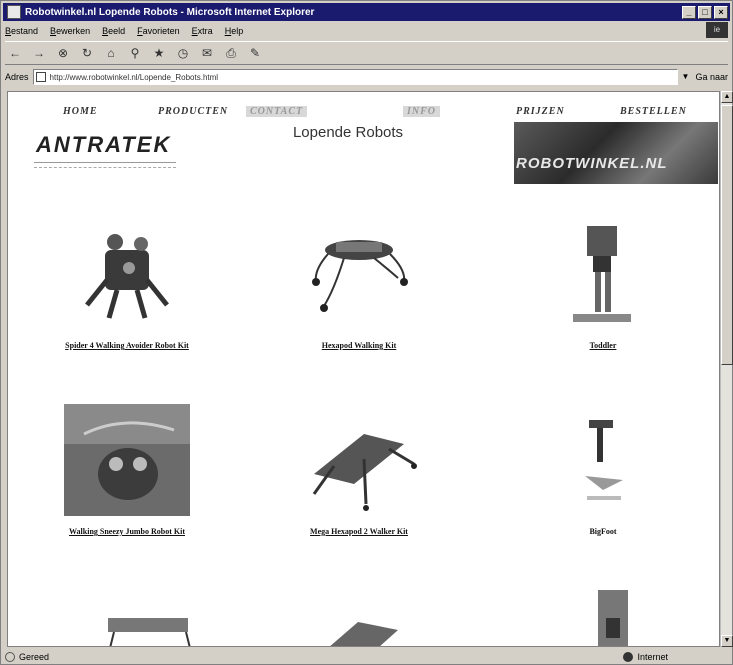 This screenshot has width=733, height=665. I want to click on status-message: Gereed, so click(34, 656).